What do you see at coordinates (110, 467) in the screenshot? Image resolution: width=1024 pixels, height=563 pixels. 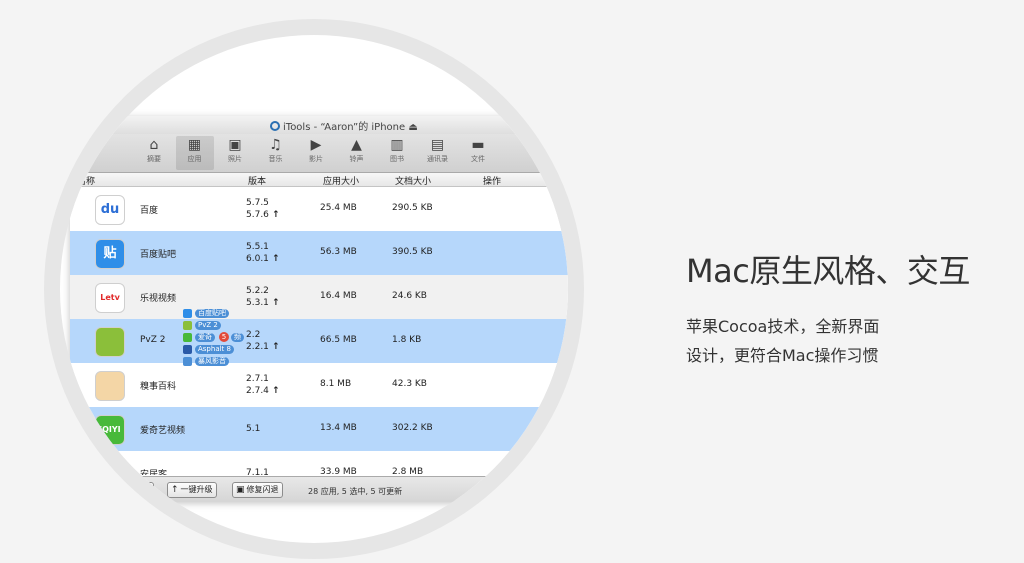 I see `anjuke-icon` at bounding box center [110, 467].